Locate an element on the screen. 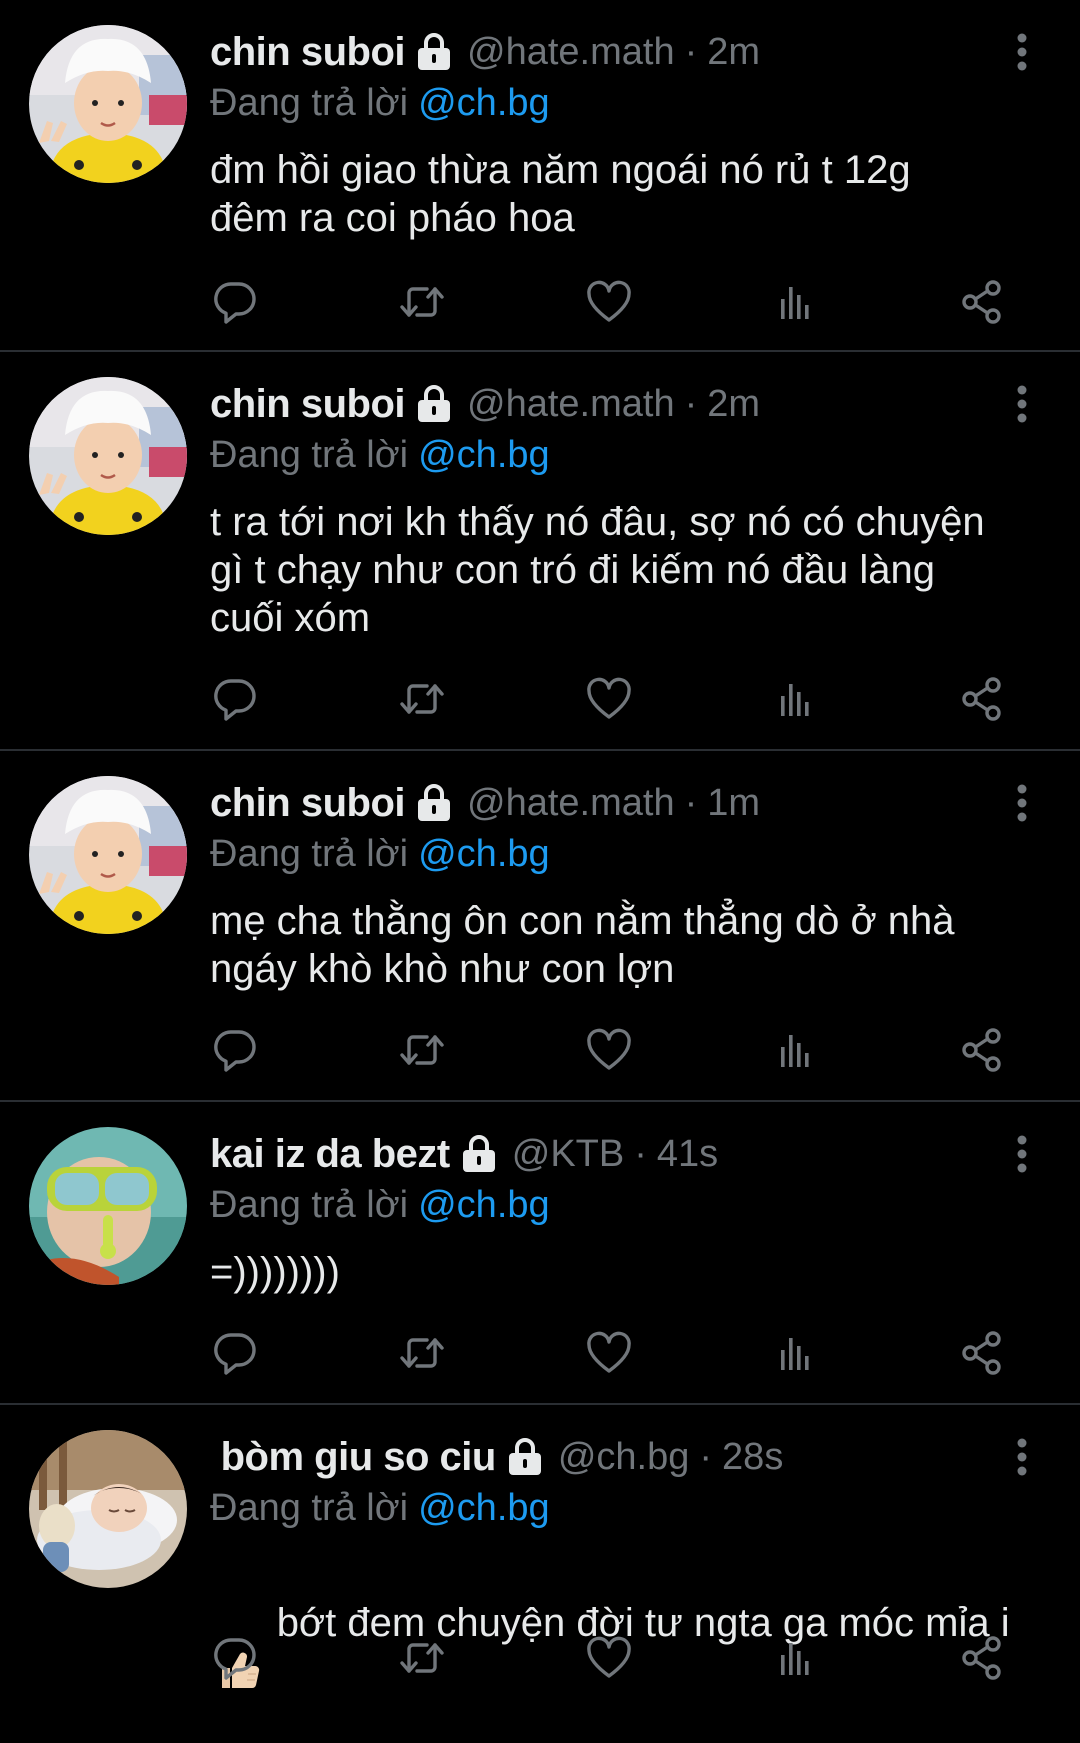  tweet-header: chin suboi @hate.math · 1m is located at coordinates (595, 803).